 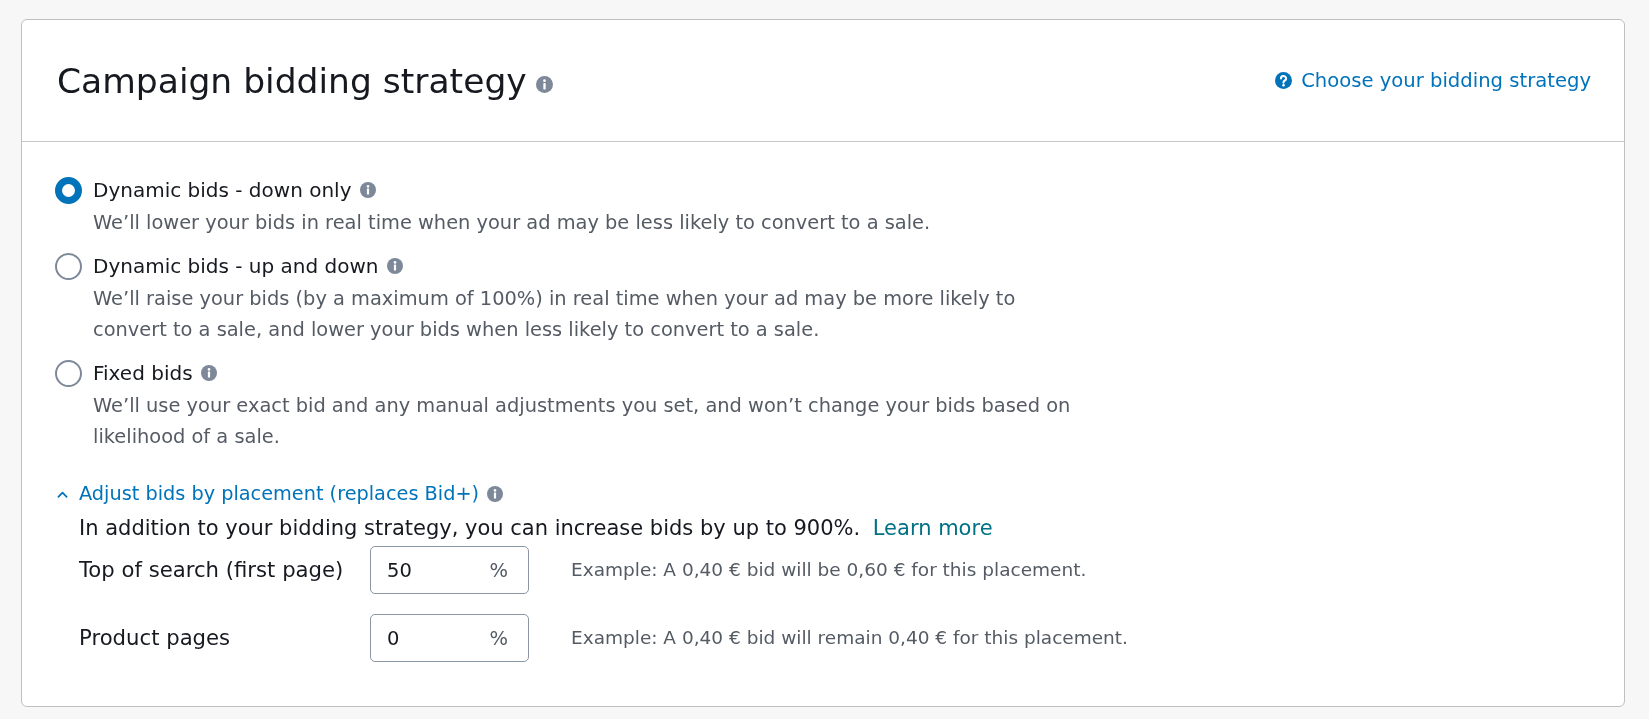 What do you see at coordinates (155, 638) in the screenshot?
I see `field-label: Product pages` at bounding box center [155, 638].